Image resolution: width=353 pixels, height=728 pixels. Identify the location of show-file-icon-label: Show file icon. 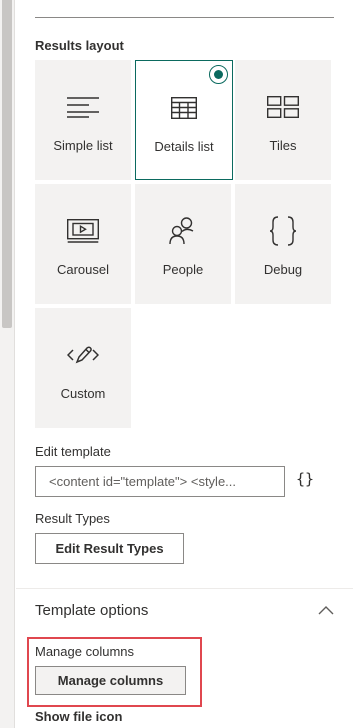
(79, 716).